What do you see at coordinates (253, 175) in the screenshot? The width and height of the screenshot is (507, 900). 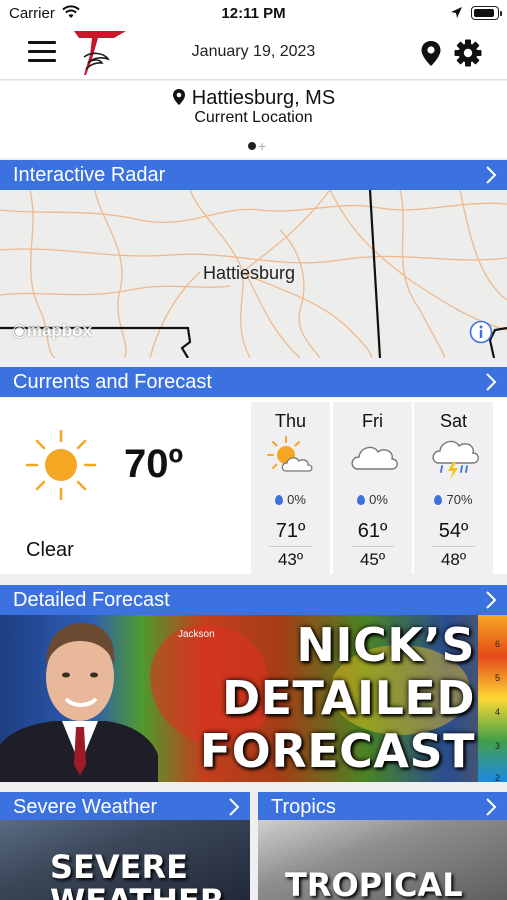 I see `radar-section-header: Interactive Radar` at bounding box center [253, 175].